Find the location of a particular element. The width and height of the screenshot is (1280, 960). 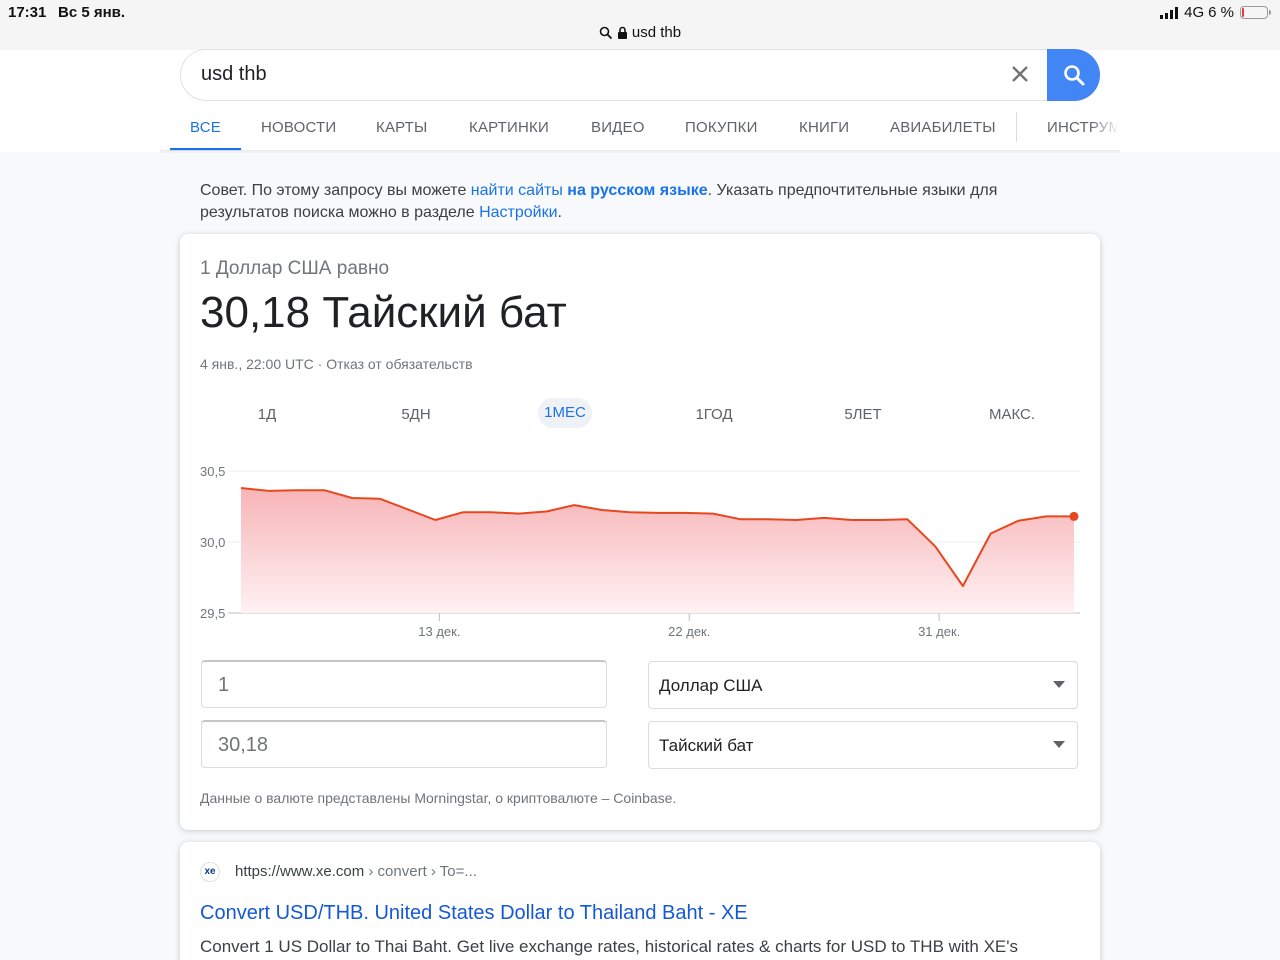

tip-link-settings: Настройки is located at coordinates (518, 212).